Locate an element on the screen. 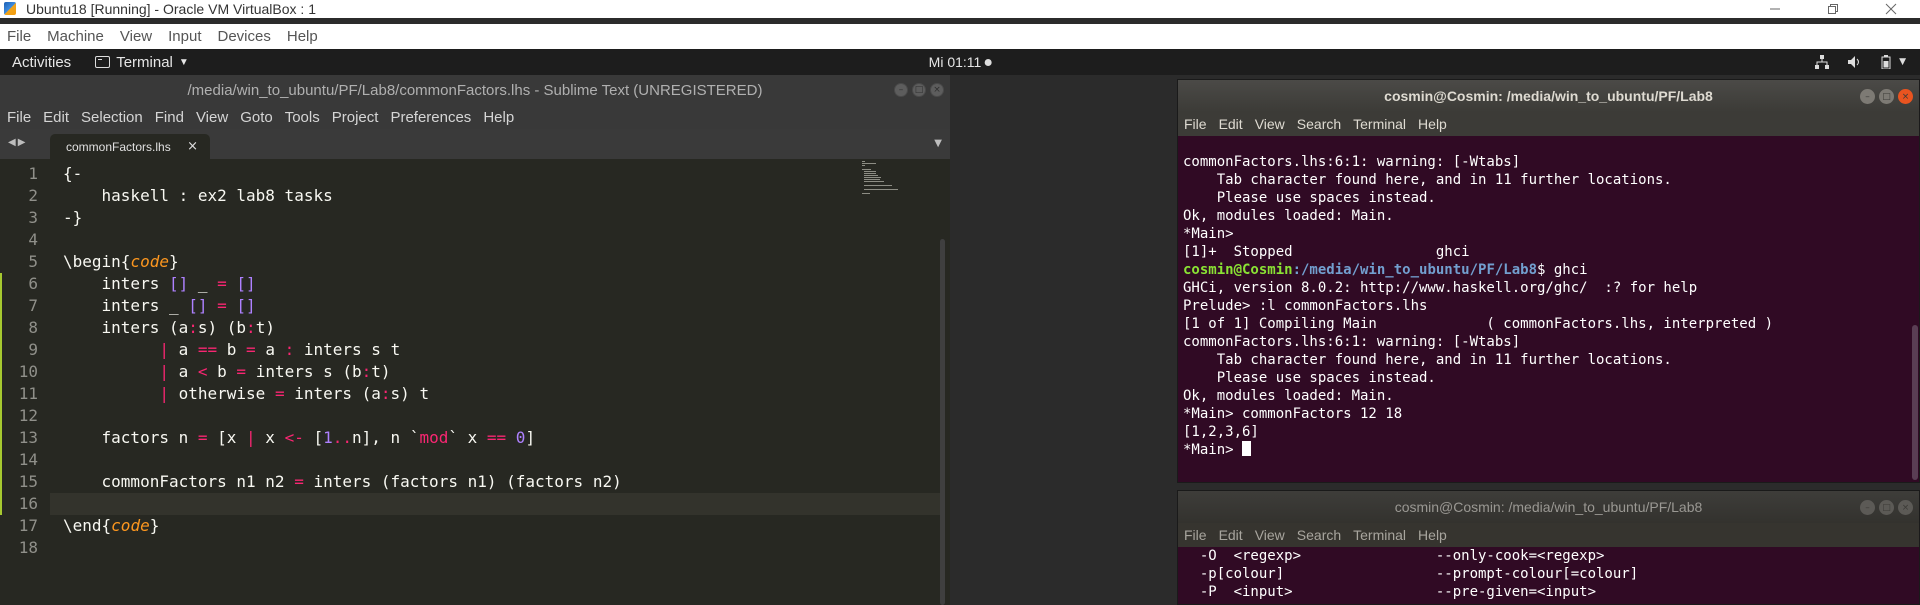  terminal-1-window-controls: – □ × is located at coordinates (1886, 96).